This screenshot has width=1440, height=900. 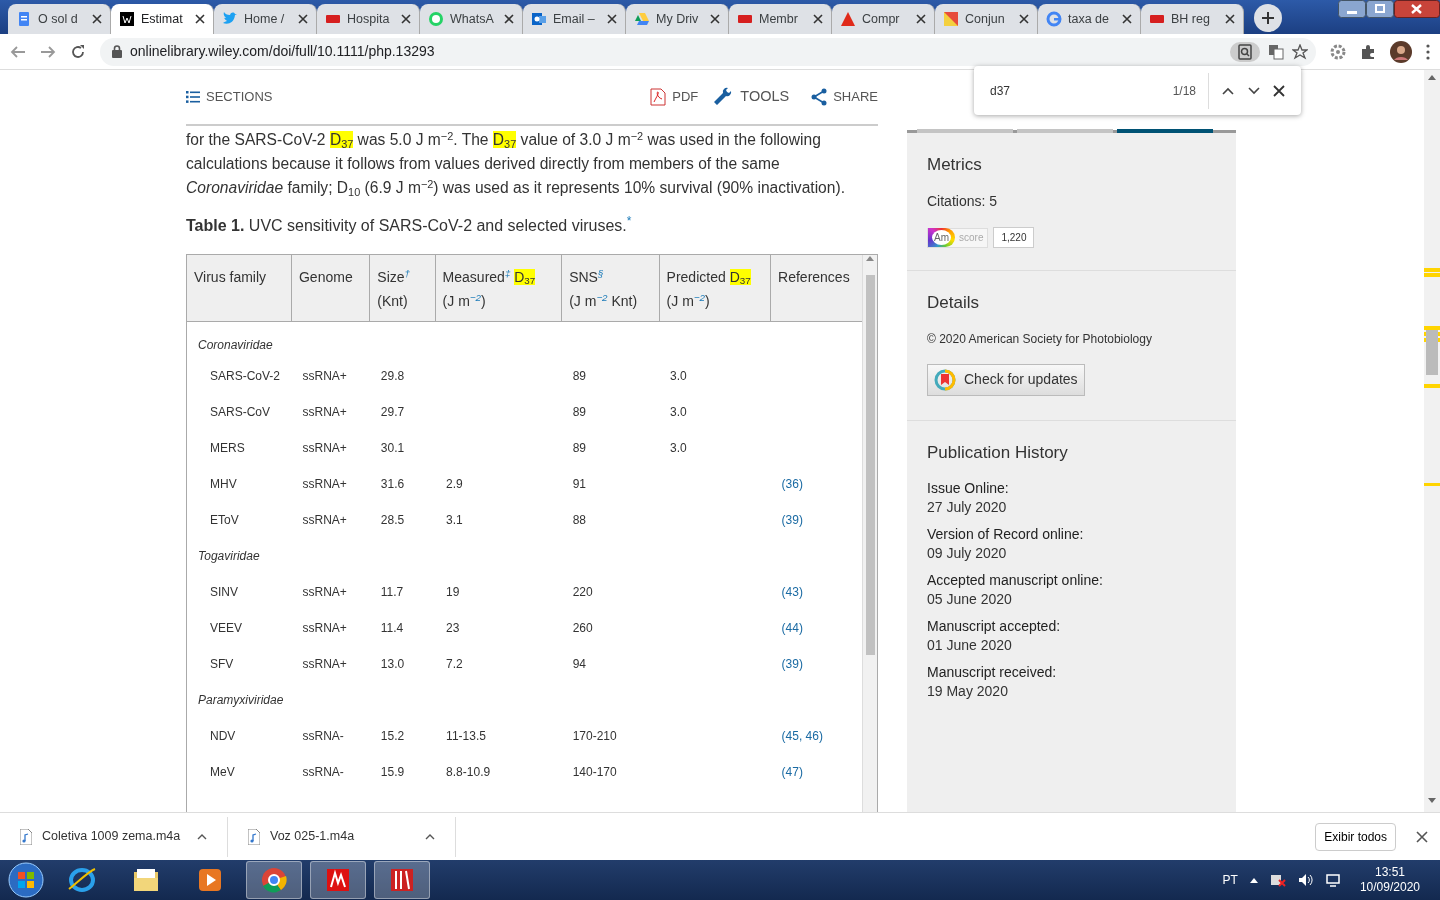 What do you see at coordinates (579, 519) in the screenshot?
I see `table-cell: 88` at bounding box center [579, 519].